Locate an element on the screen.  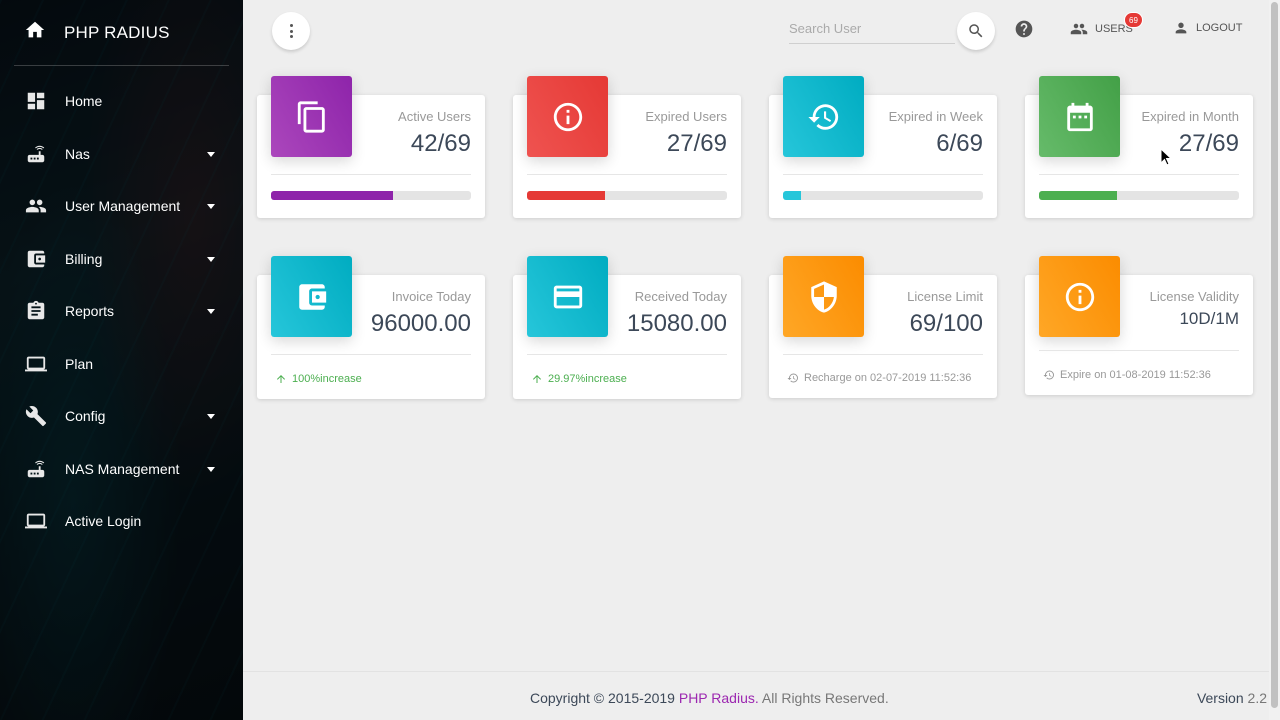
card-footer: Expire on 01-08-2019 11:52:36 is located at coordinates (1127, 375).